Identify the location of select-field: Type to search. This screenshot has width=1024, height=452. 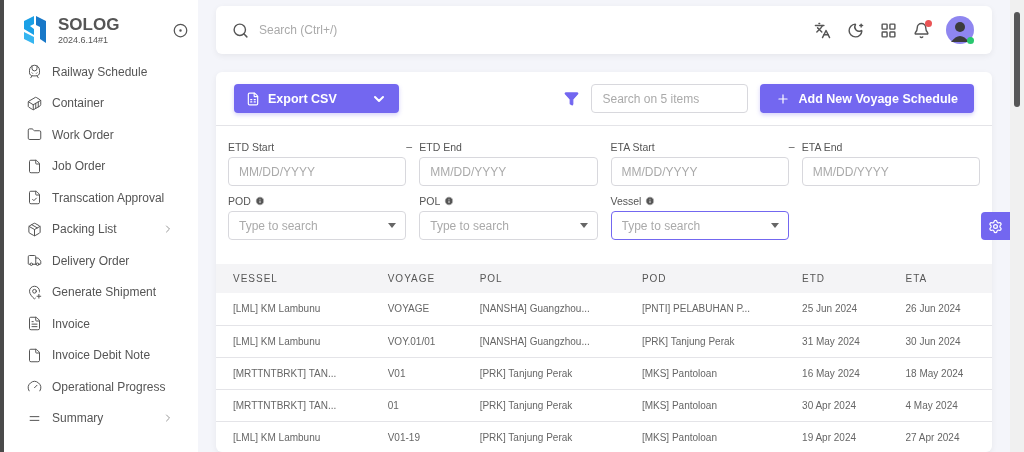
(699, 225).